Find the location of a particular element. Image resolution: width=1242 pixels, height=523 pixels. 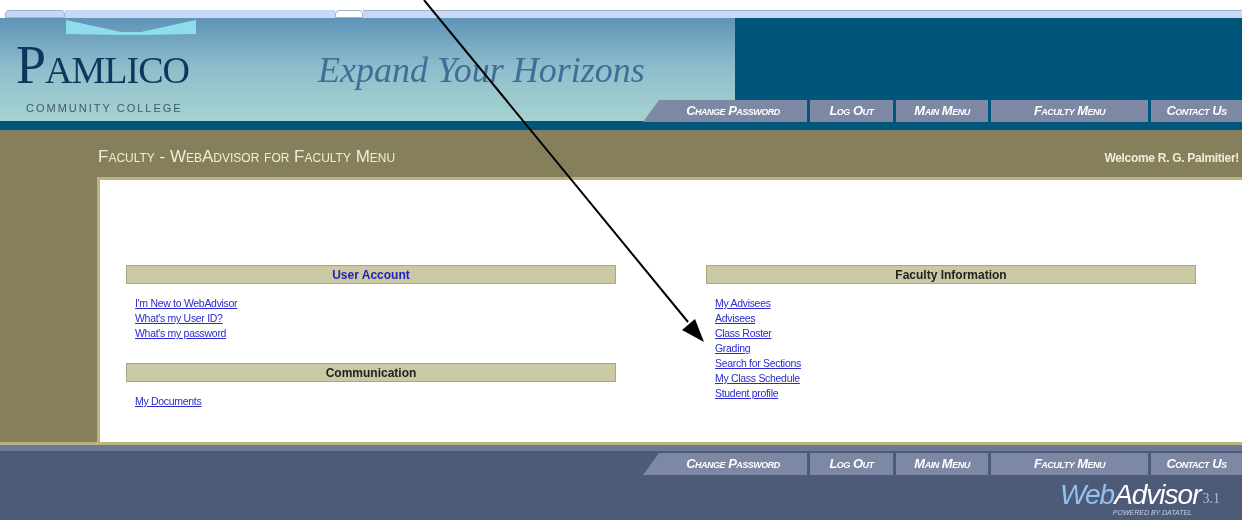

lighthouse-beam-icon is located at coordinates (131, 28).